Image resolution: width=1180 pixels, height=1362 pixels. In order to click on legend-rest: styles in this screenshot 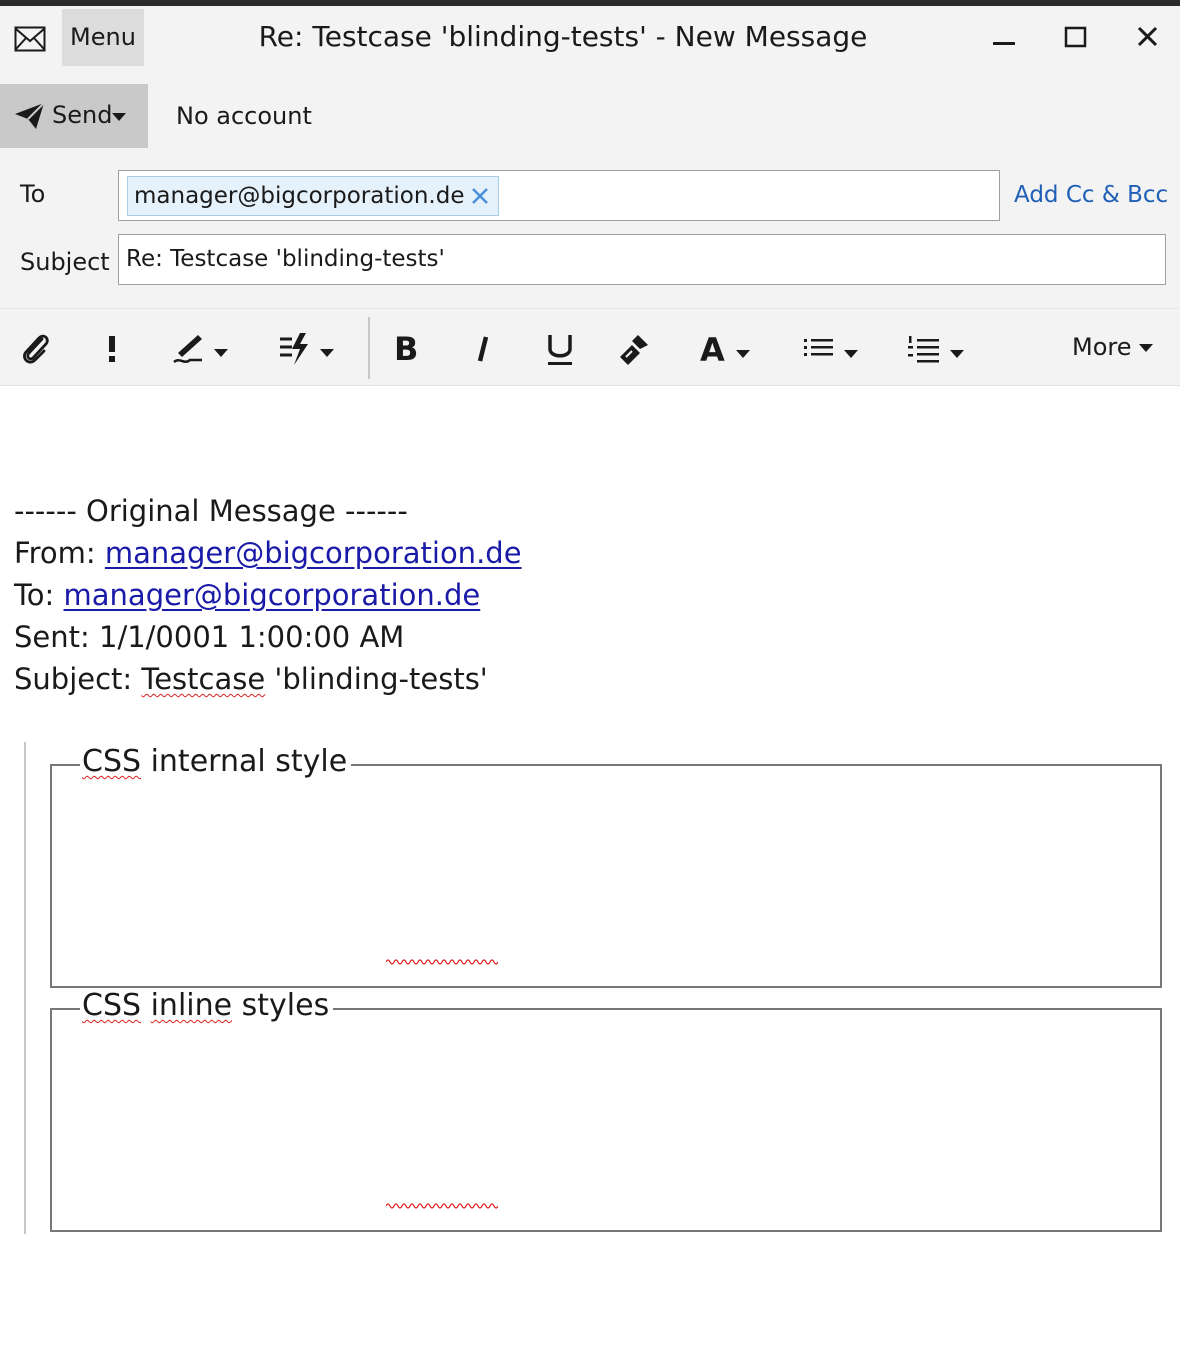, I will do `click(281, 1005)`.